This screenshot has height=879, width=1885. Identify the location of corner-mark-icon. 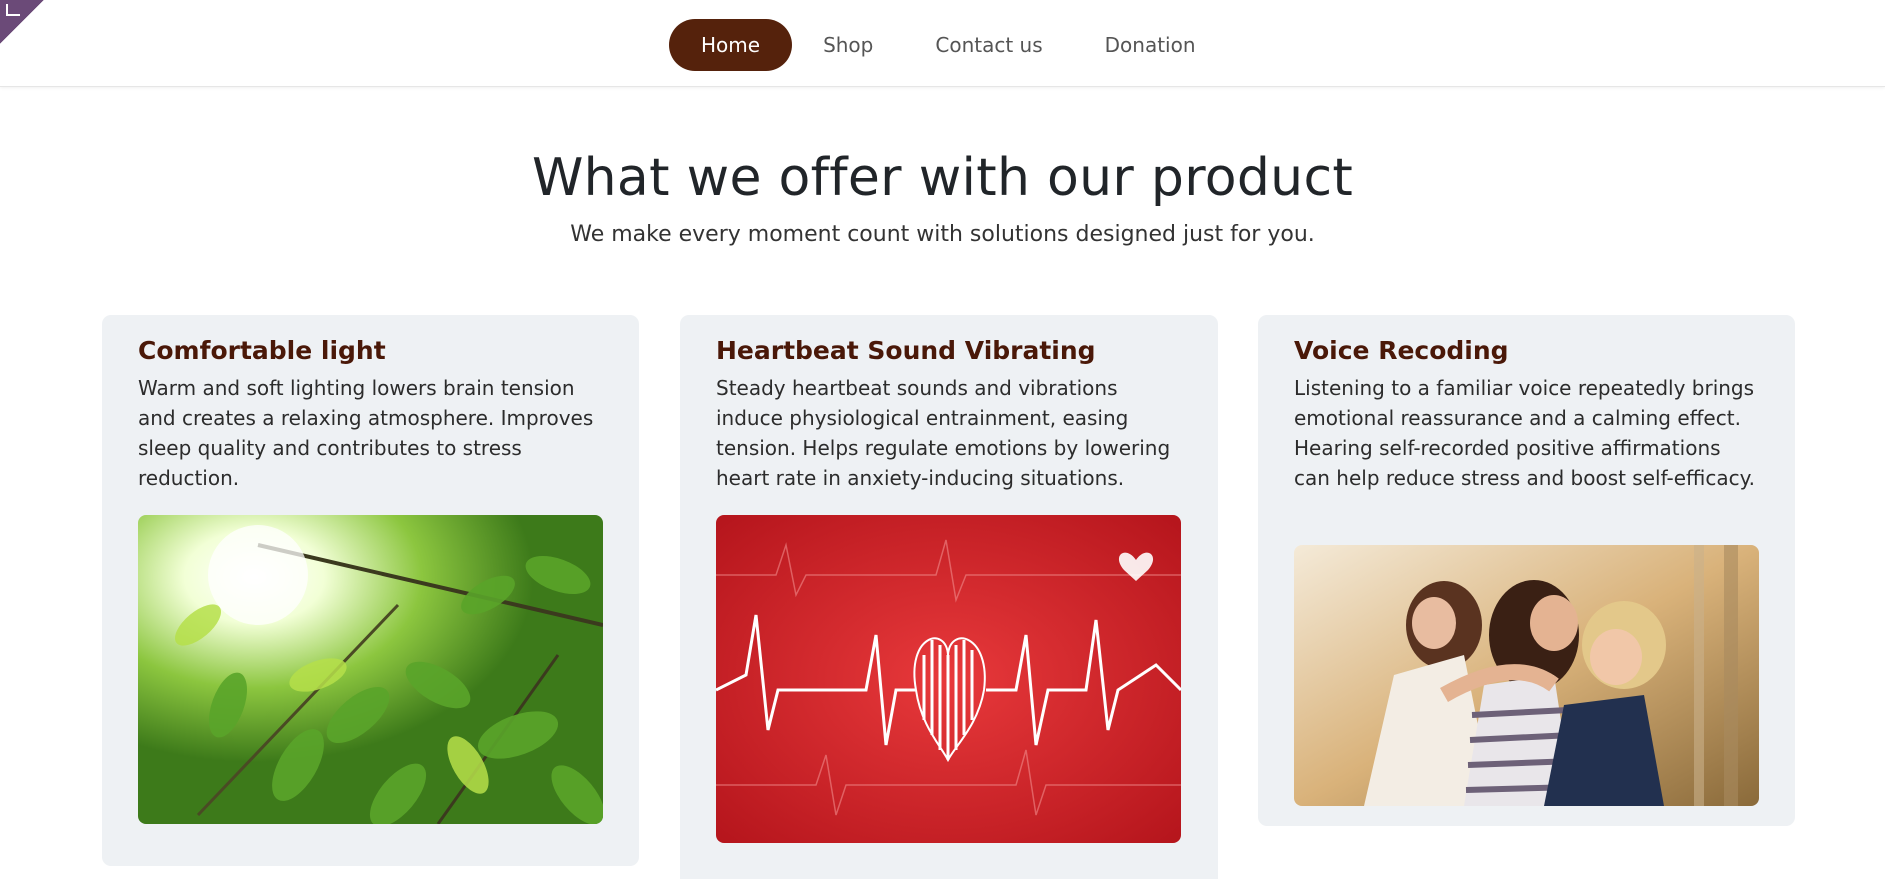
(13, 10).